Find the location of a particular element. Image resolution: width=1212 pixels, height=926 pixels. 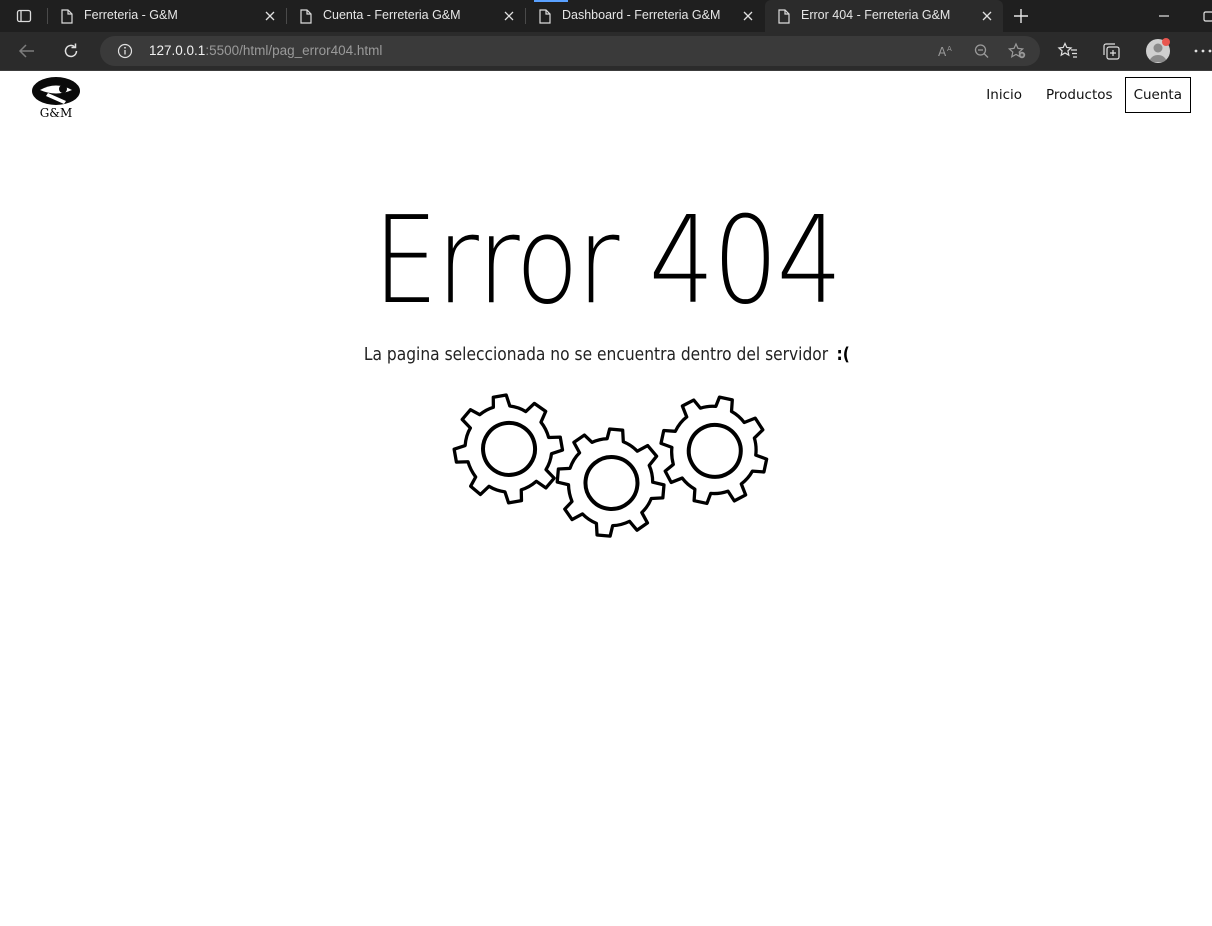

sad-face: :( is located at coordinates (843, 354).